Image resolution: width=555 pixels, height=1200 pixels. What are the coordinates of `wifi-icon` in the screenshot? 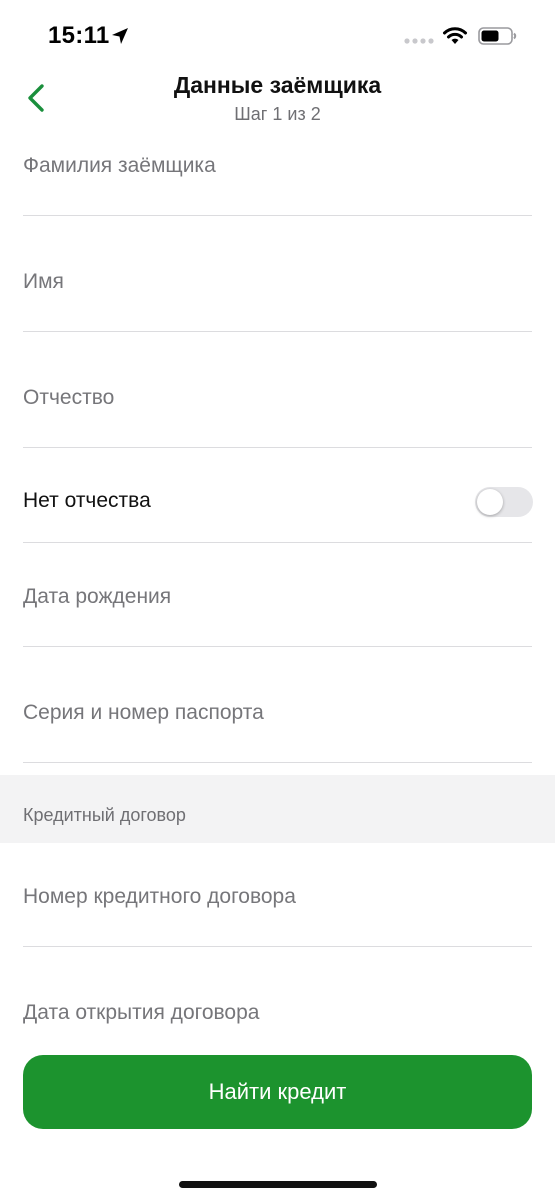 It's located at (455, 35).